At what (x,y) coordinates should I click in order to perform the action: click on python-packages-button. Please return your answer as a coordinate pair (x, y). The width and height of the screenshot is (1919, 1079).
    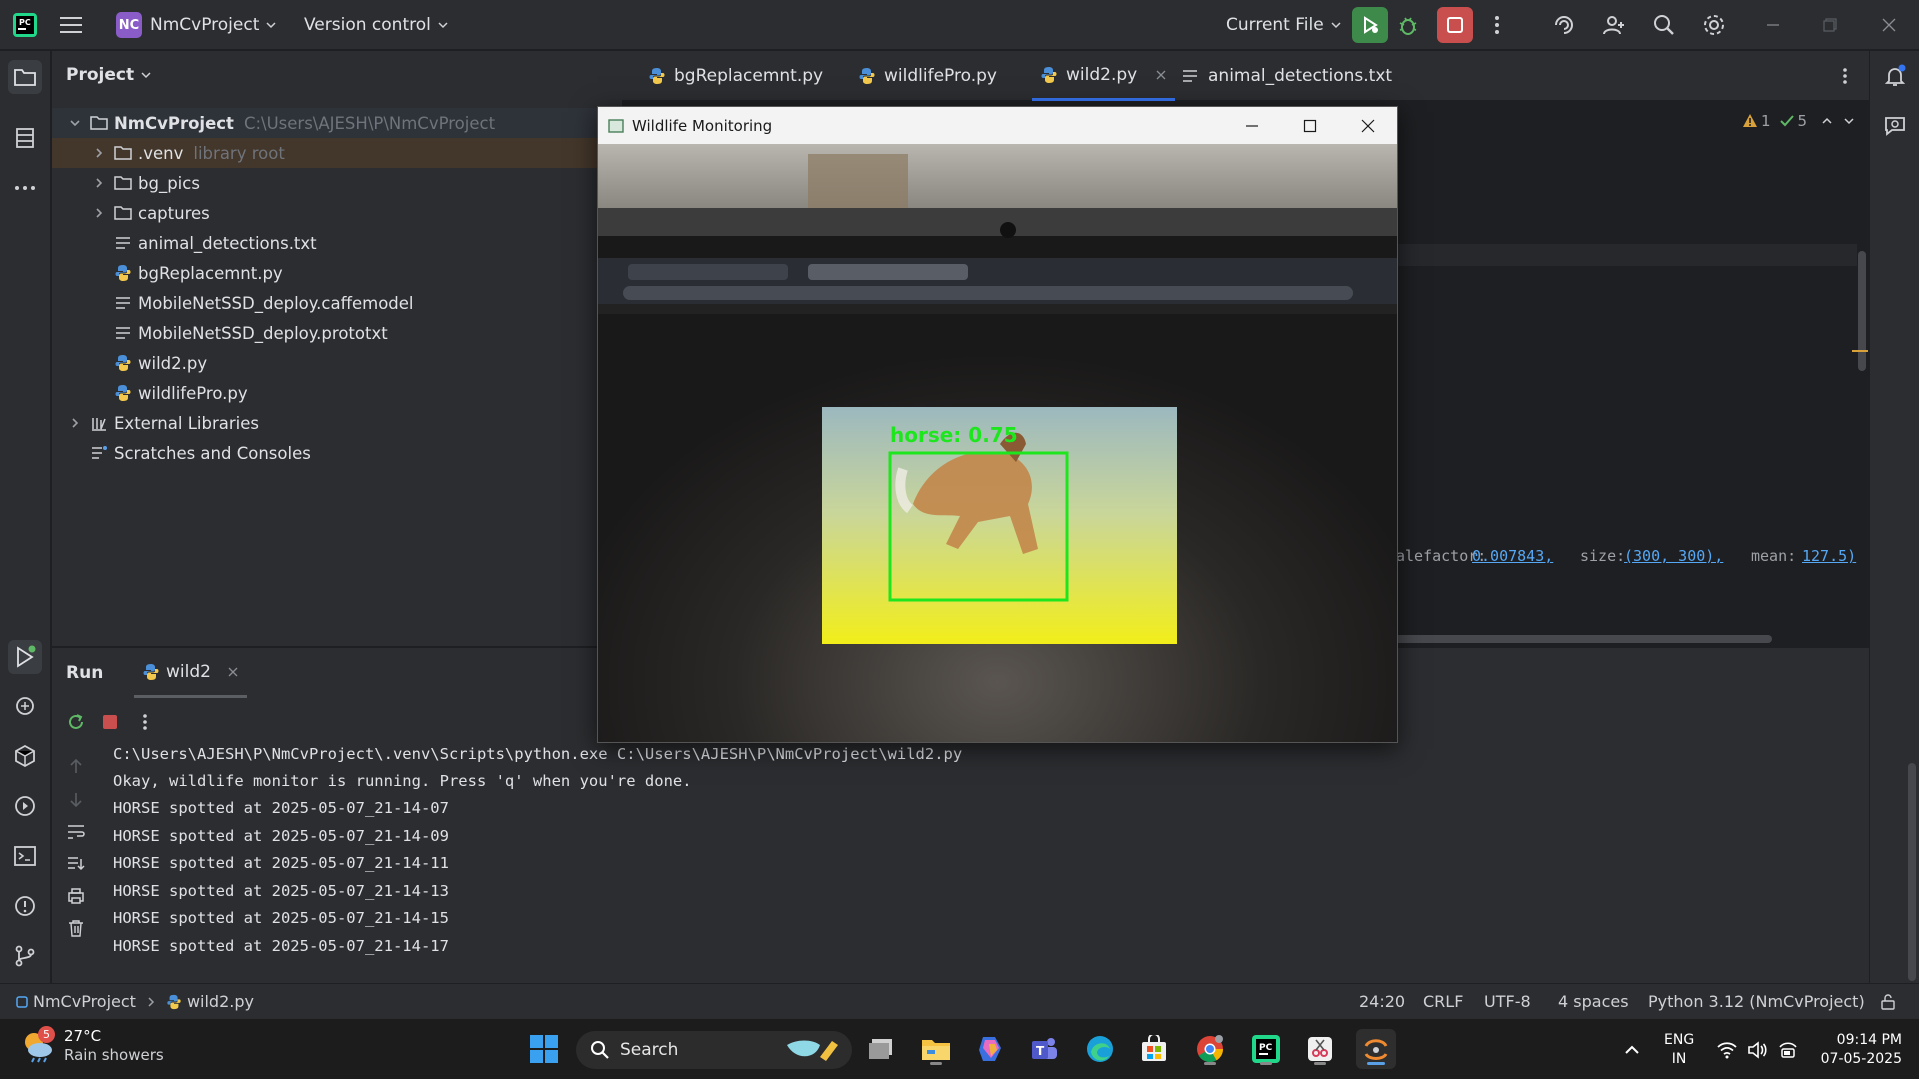
    Looking at the image, I should click on (25, 706).